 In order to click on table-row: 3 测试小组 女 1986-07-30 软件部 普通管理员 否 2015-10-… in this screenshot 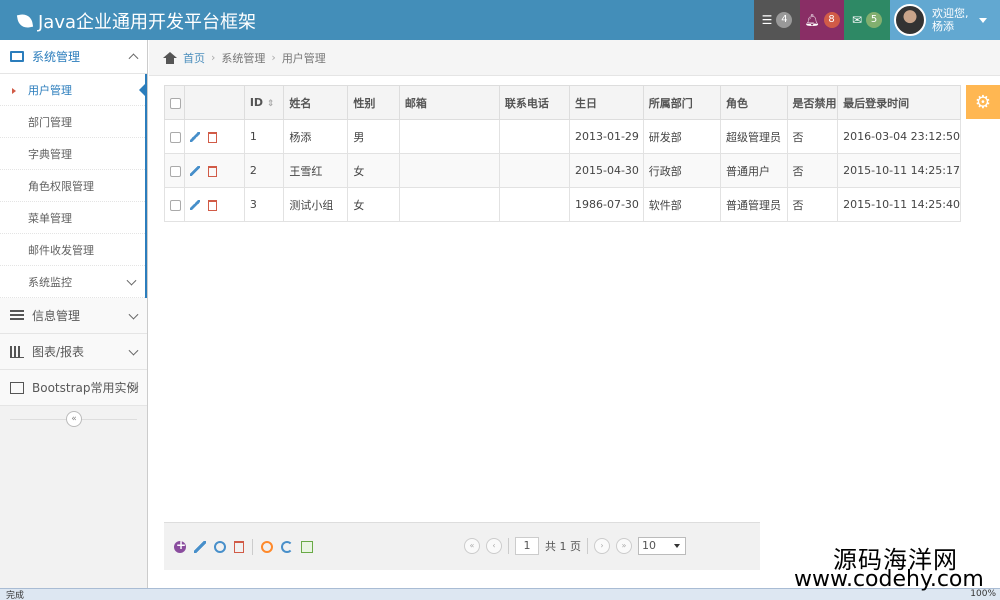, I will do `click(562, 204)`.